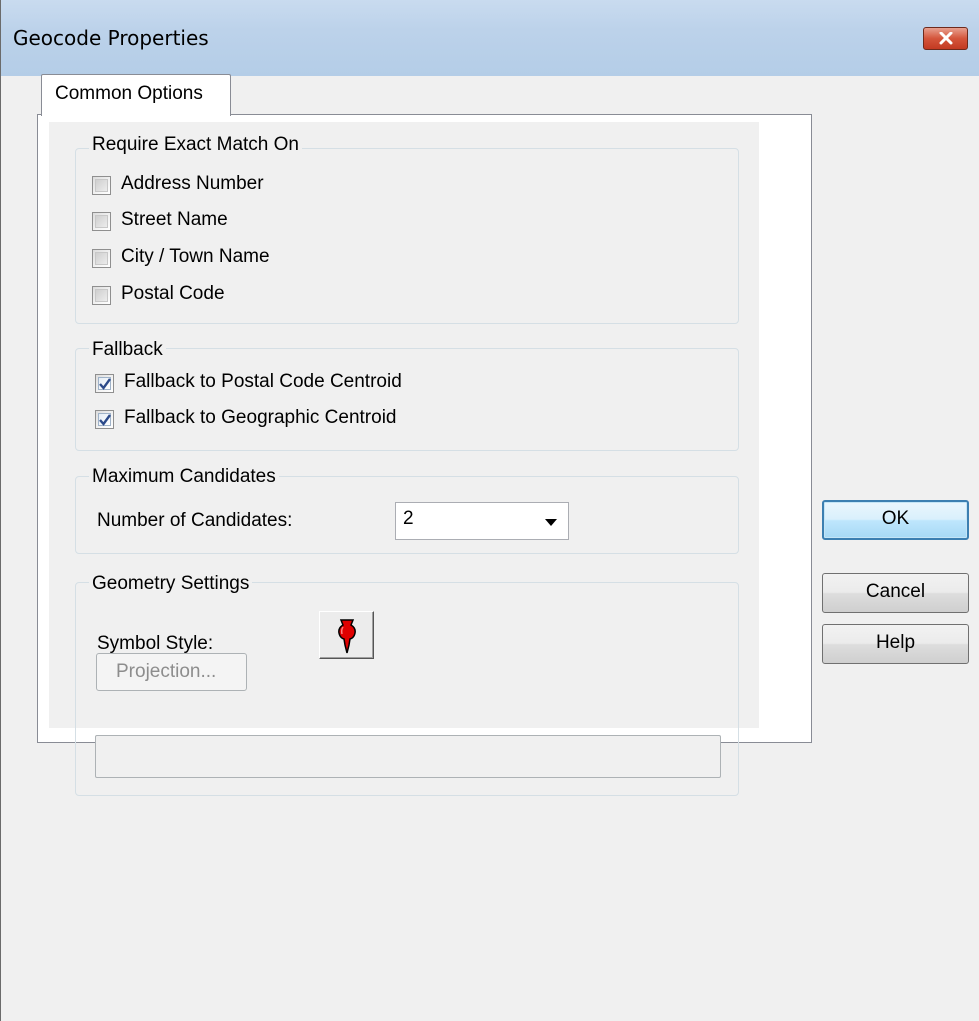 The width and height of the screenshot is (979, 1021). Describe the element at coordinates (174, 219) in the screenshot. I see `checkbox-label: Street Name` at that location.